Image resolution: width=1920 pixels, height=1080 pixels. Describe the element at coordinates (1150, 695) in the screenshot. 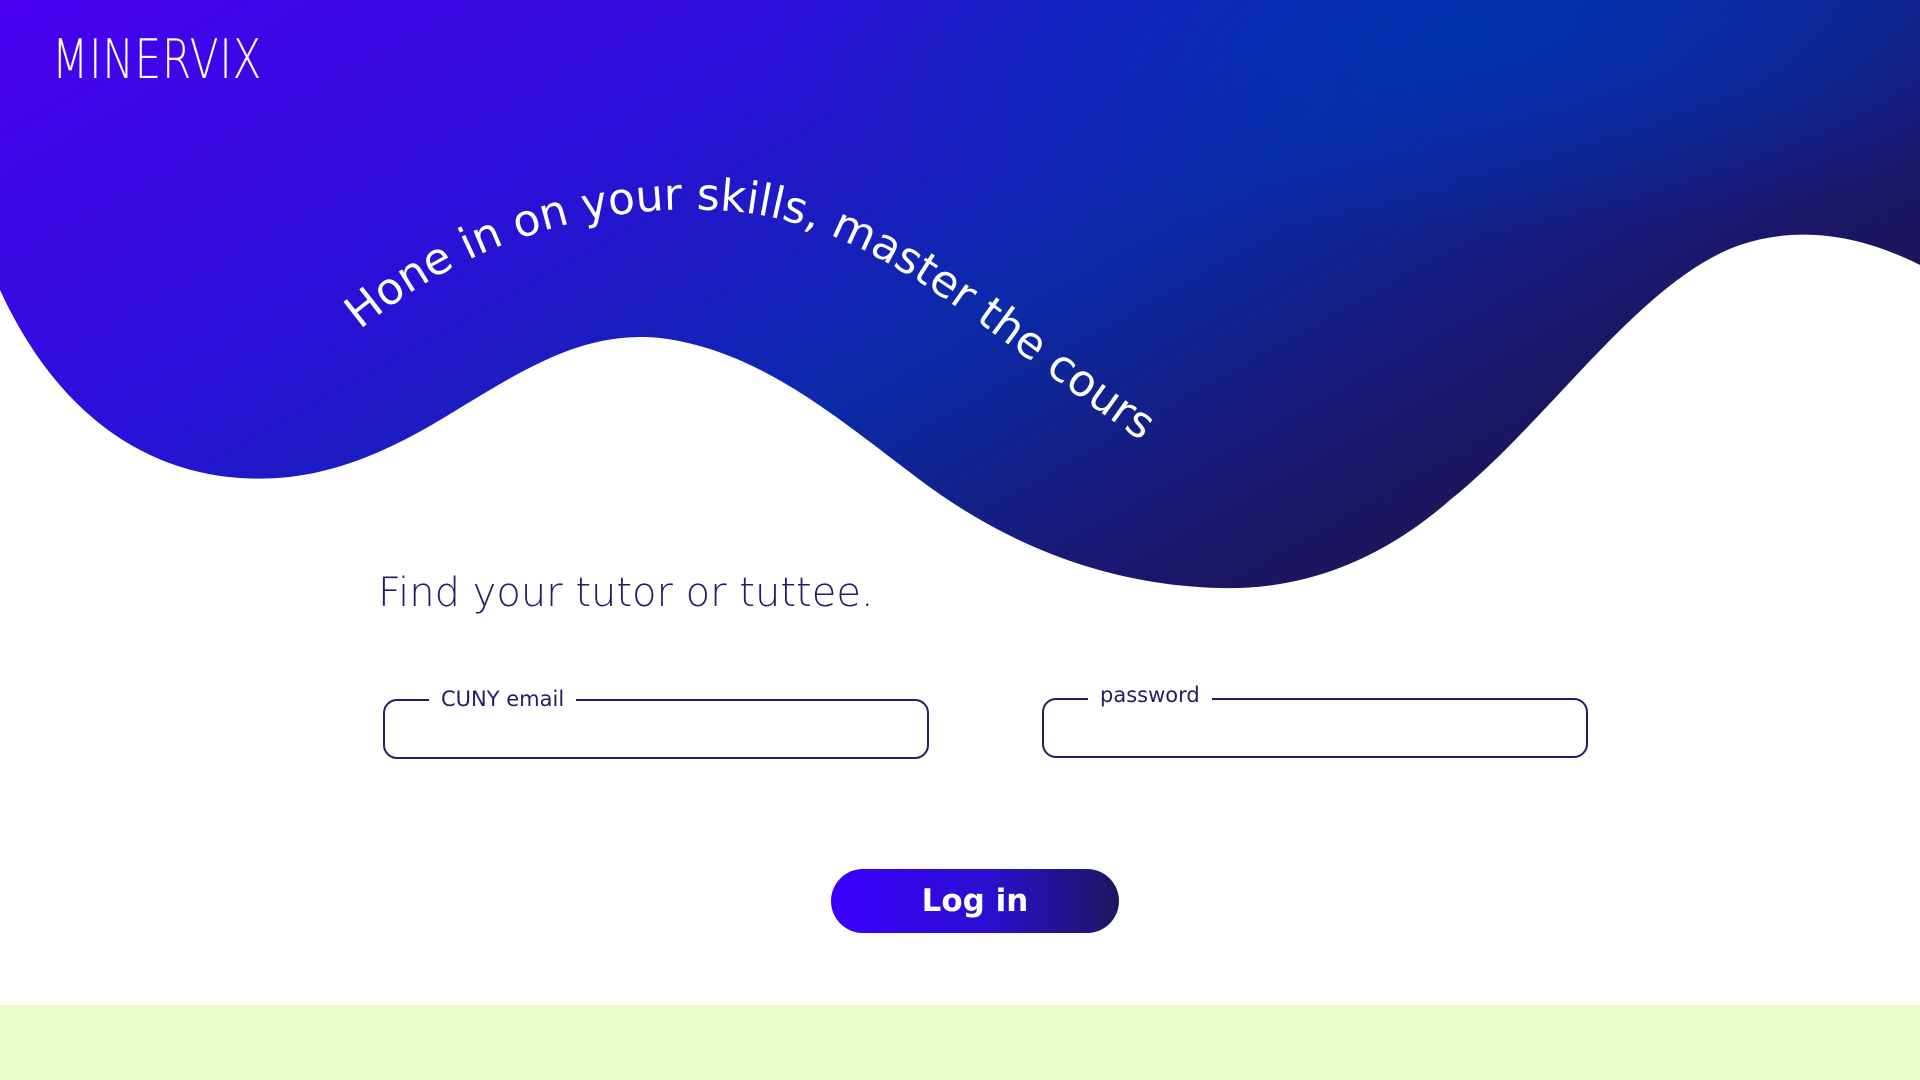

I see `password-label: password` at that location.